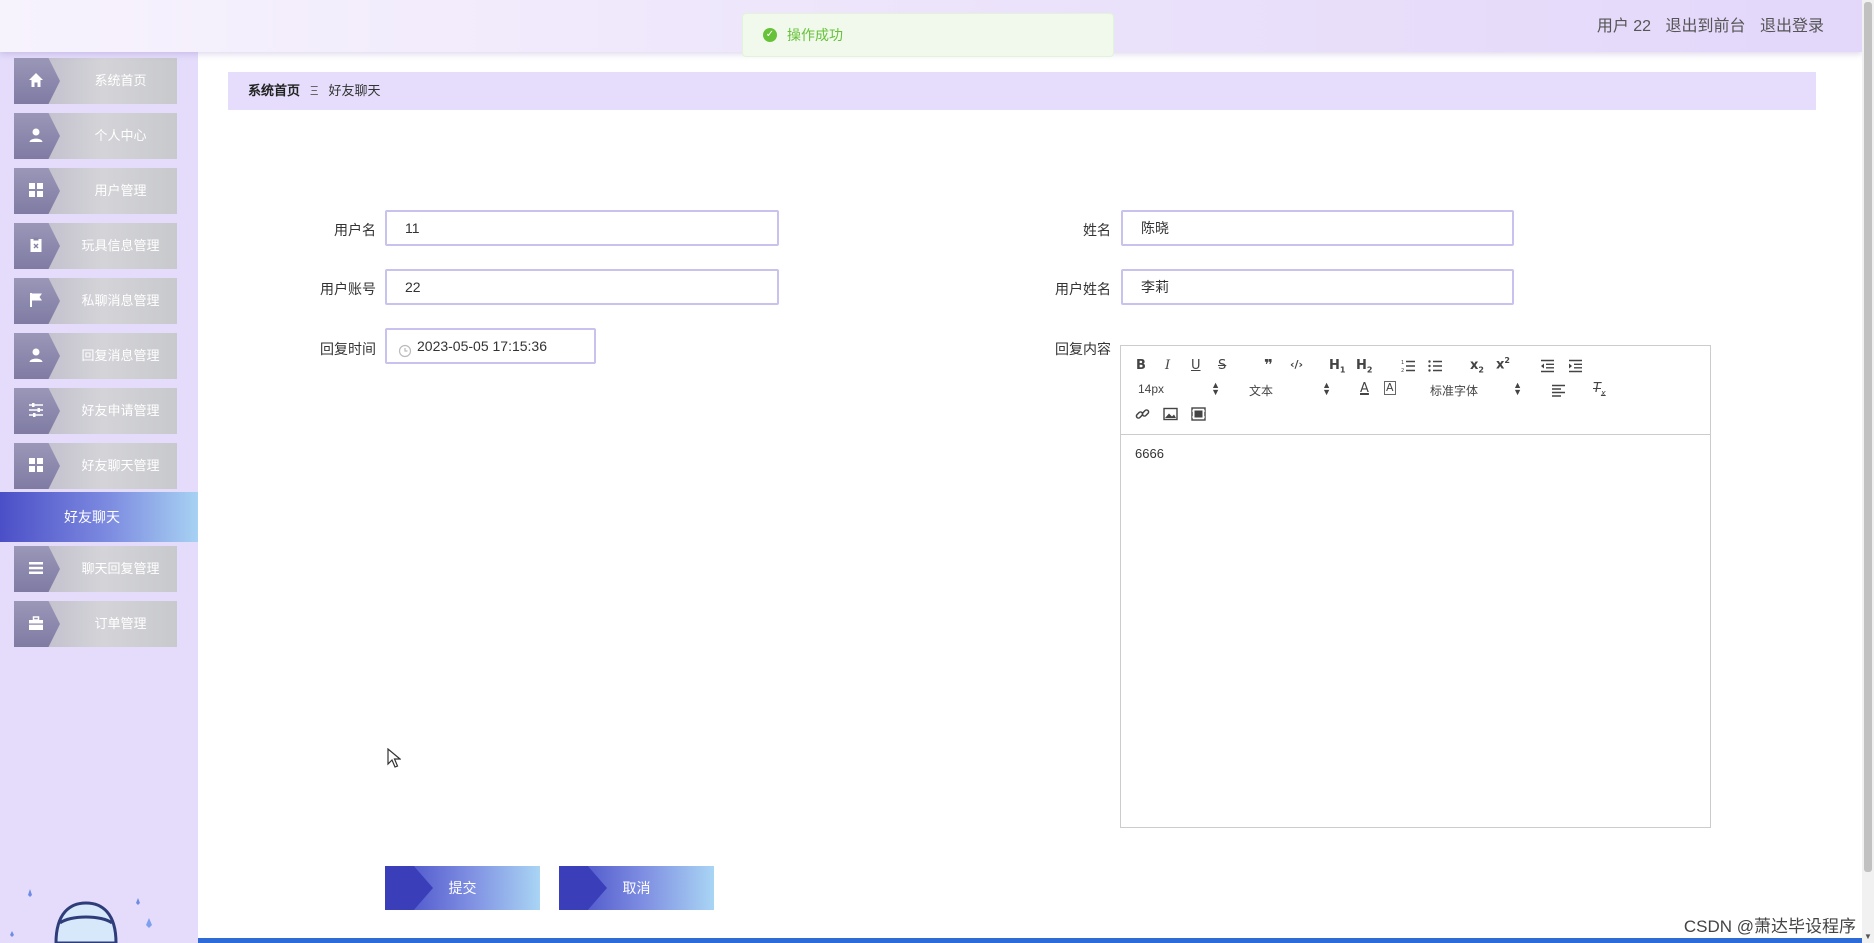  What do you see at coordinates (582, 228) in the screenshot?
I see `username-field` at bounding box center [582, 228].